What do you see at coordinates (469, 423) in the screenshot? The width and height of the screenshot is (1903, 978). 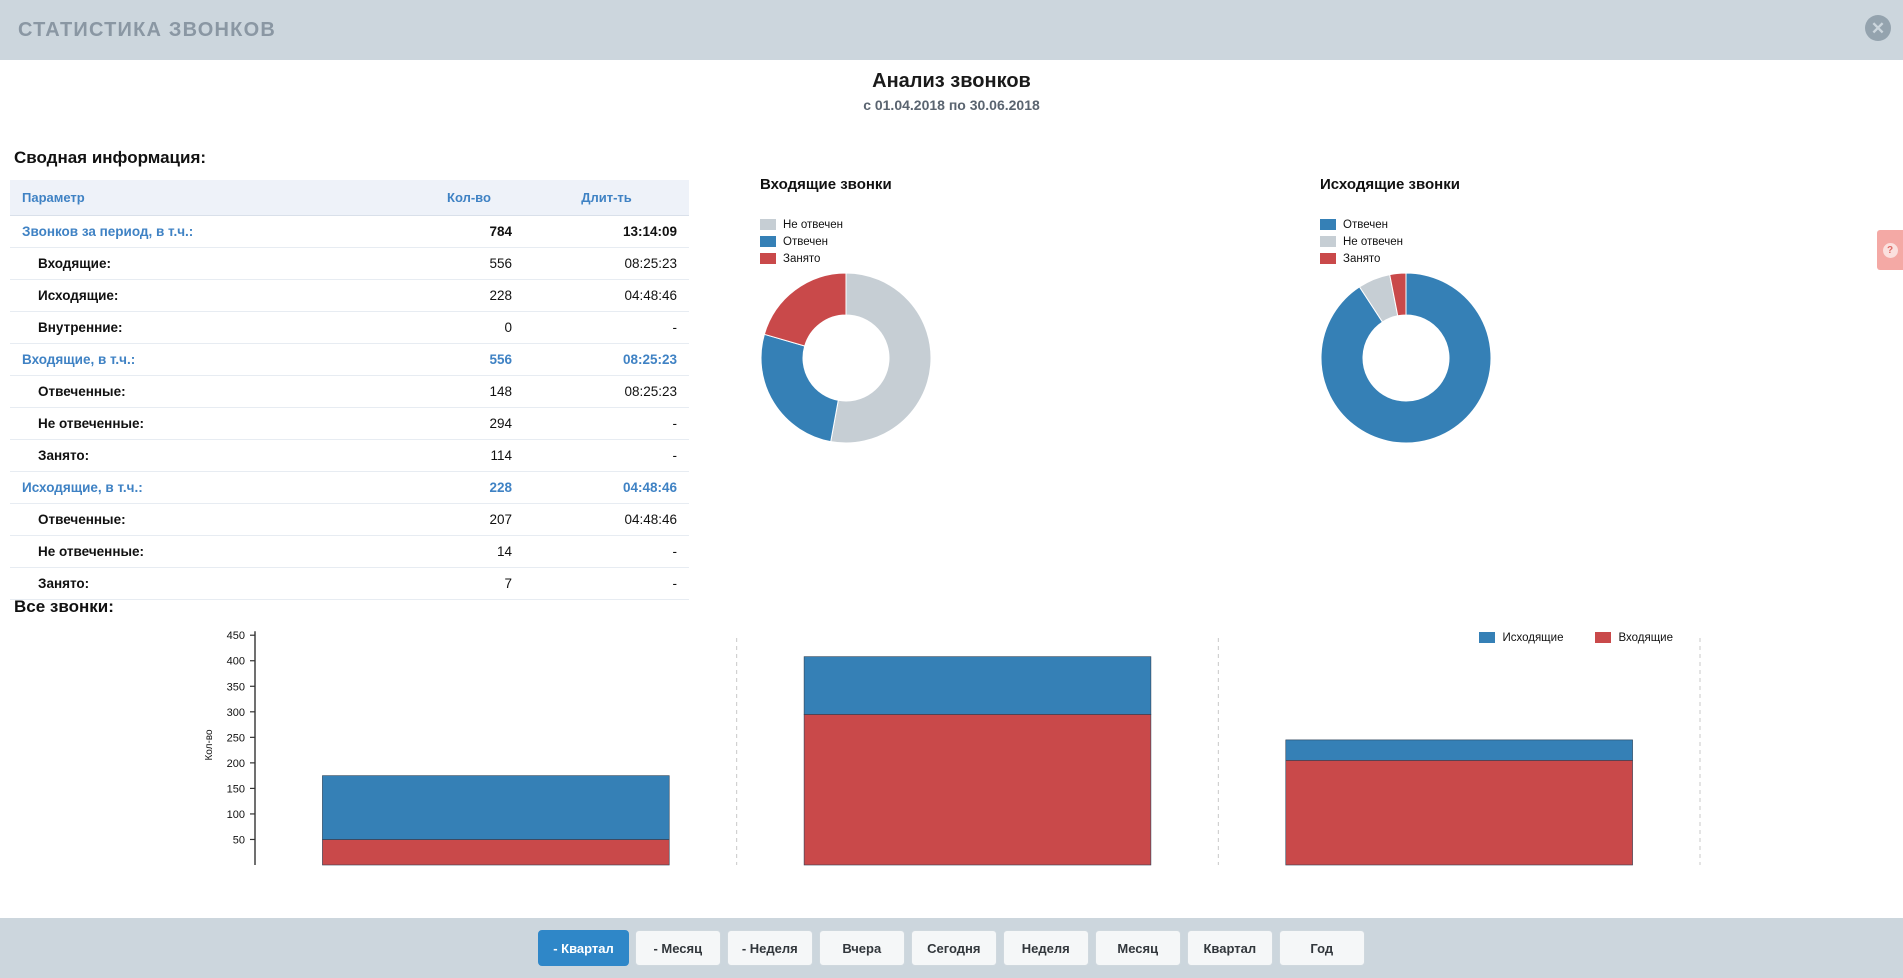 I see `row-count: 294` at bounding box center [469, 423].